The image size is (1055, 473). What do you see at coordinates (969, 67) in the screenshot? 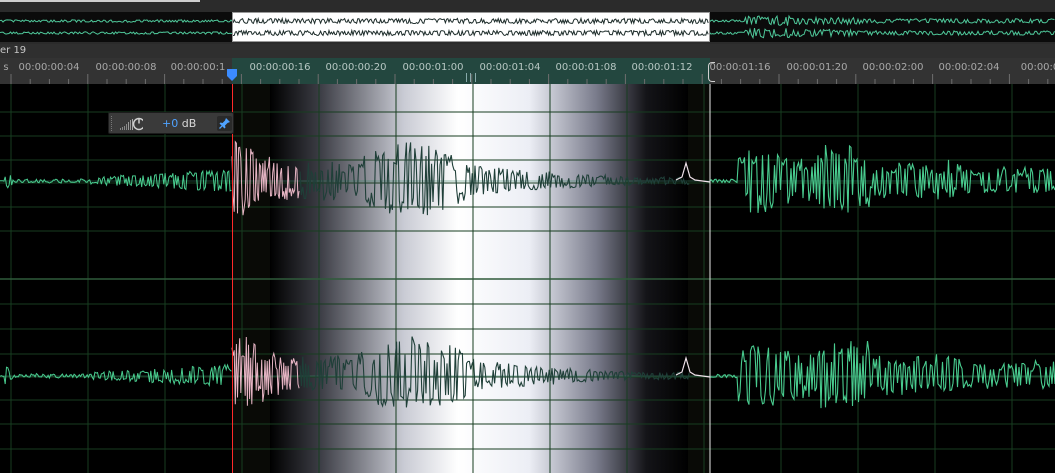
I see `ruler-tick-label: 00:00:02:04` at bounding box center [969, 67].